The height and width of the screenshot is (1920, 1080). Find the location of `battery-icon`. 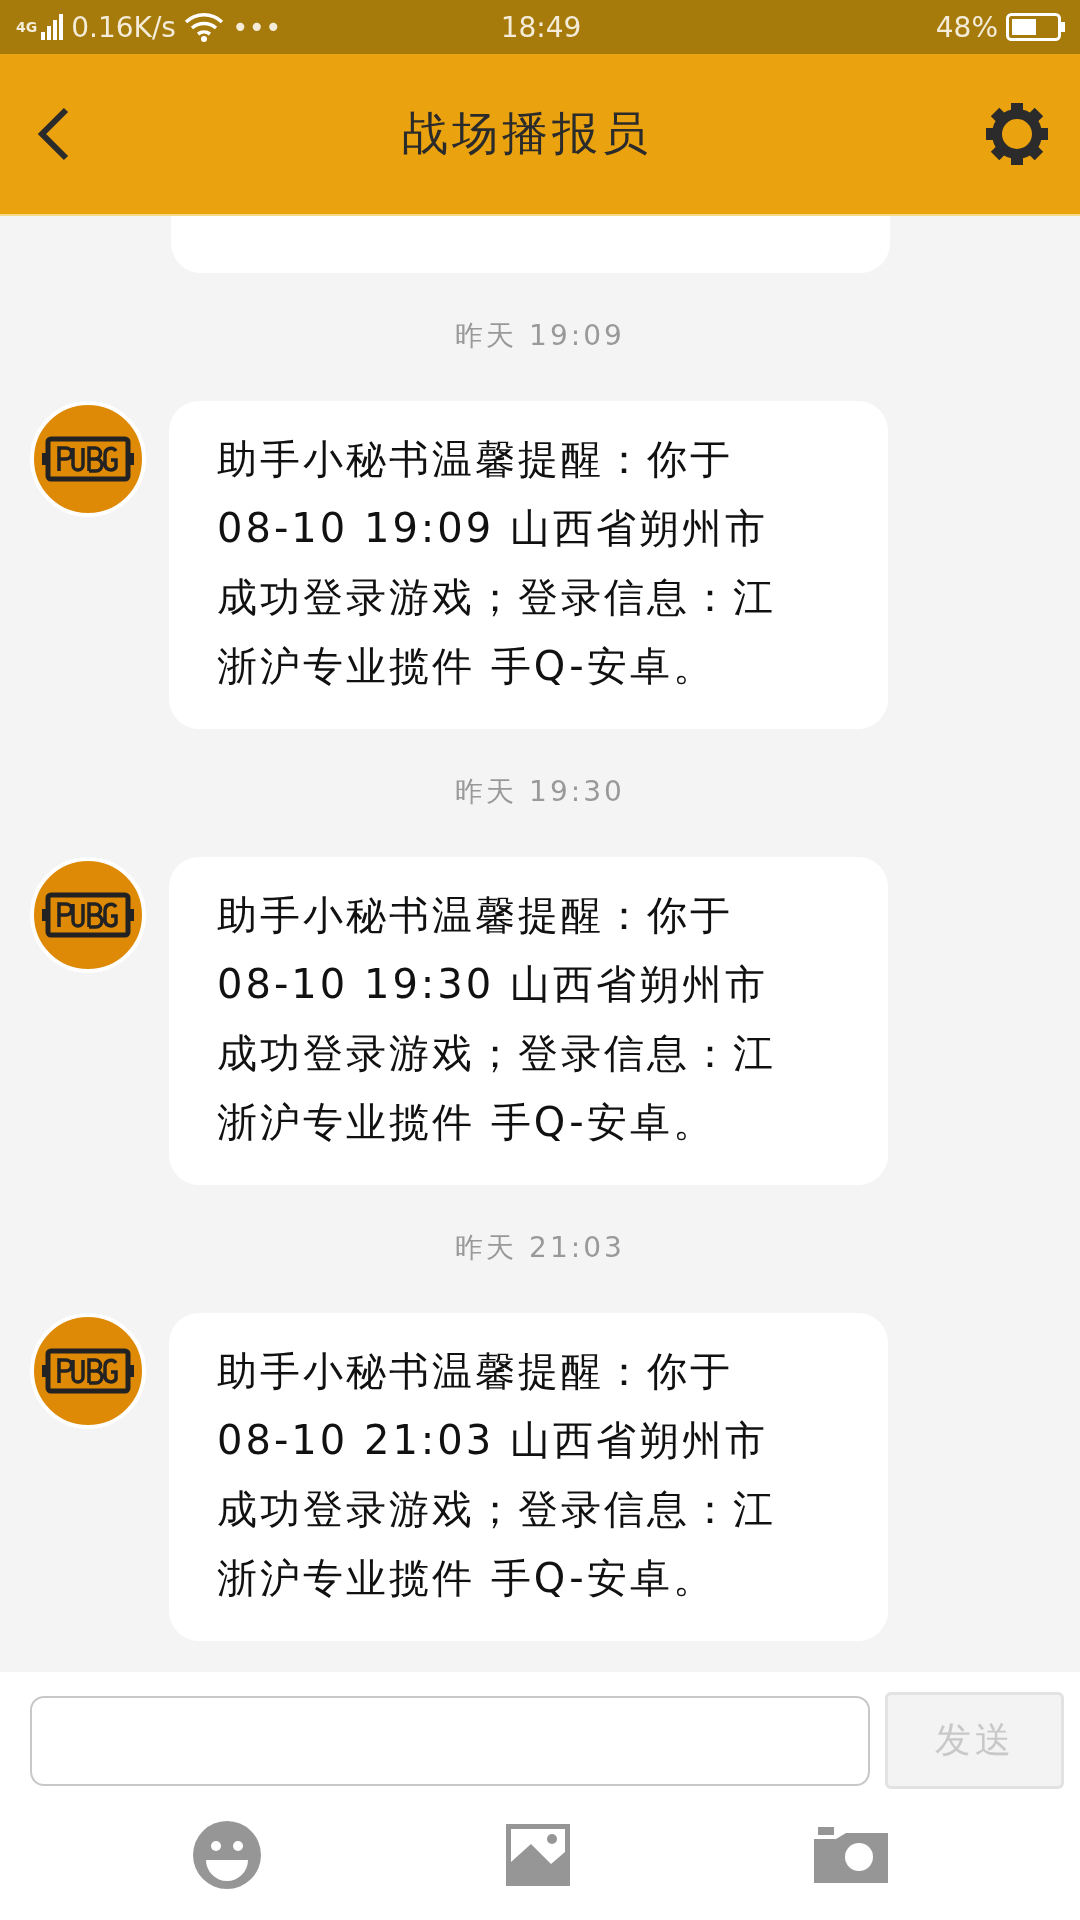

battery-icon is located at coordinates (1036, 27).